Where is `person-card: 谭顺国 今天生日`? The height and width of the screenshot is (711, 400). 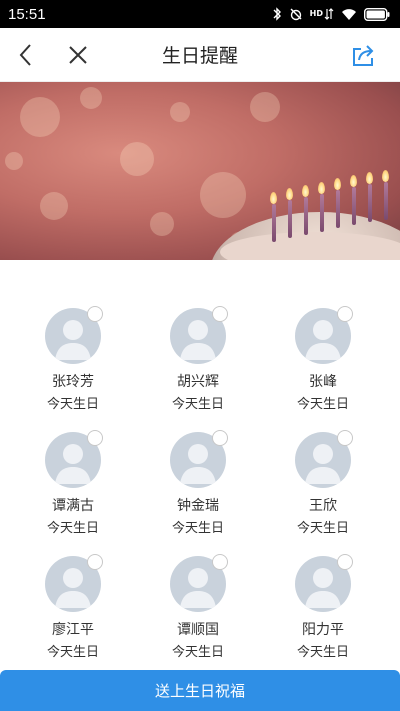
person-card: 谭顺国 今天生日 is located at coordinates (198, 608).